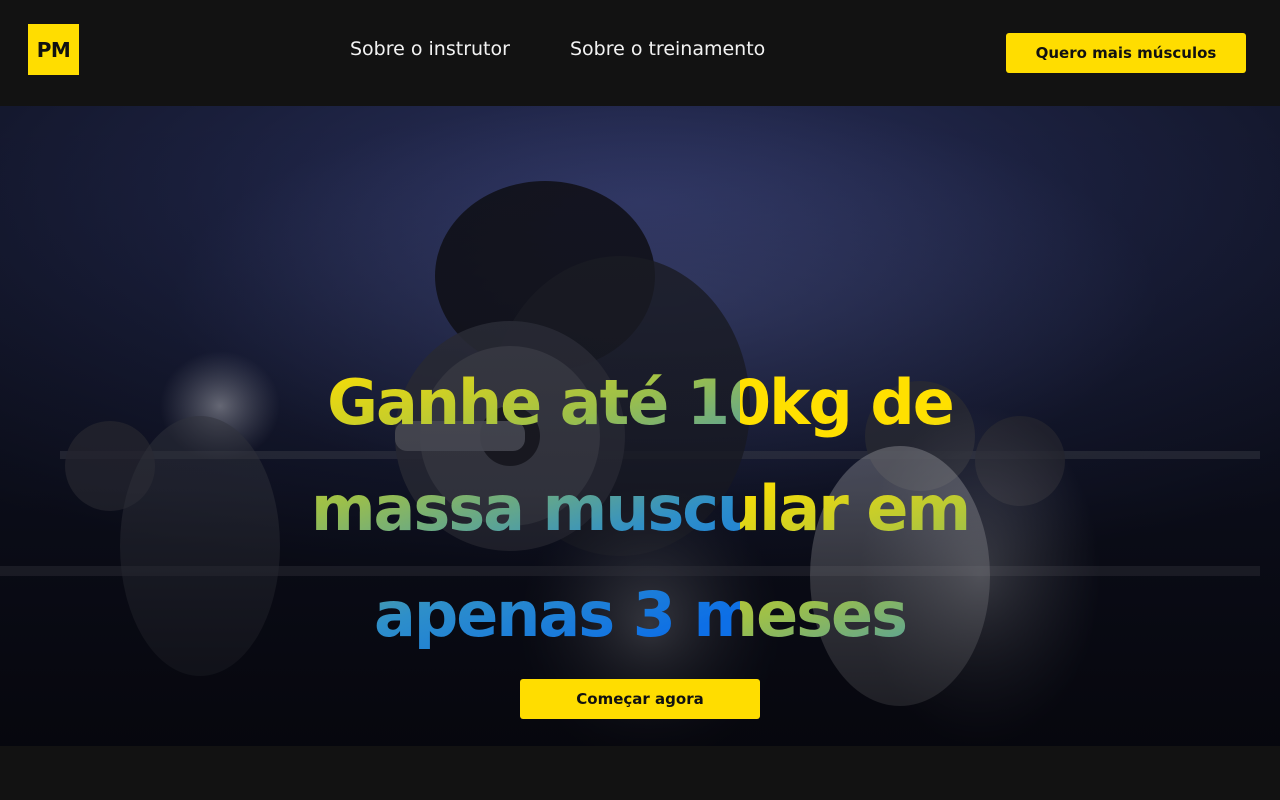  I want to click on headline-line-3: apenas 3 meses, so click(640, 615).